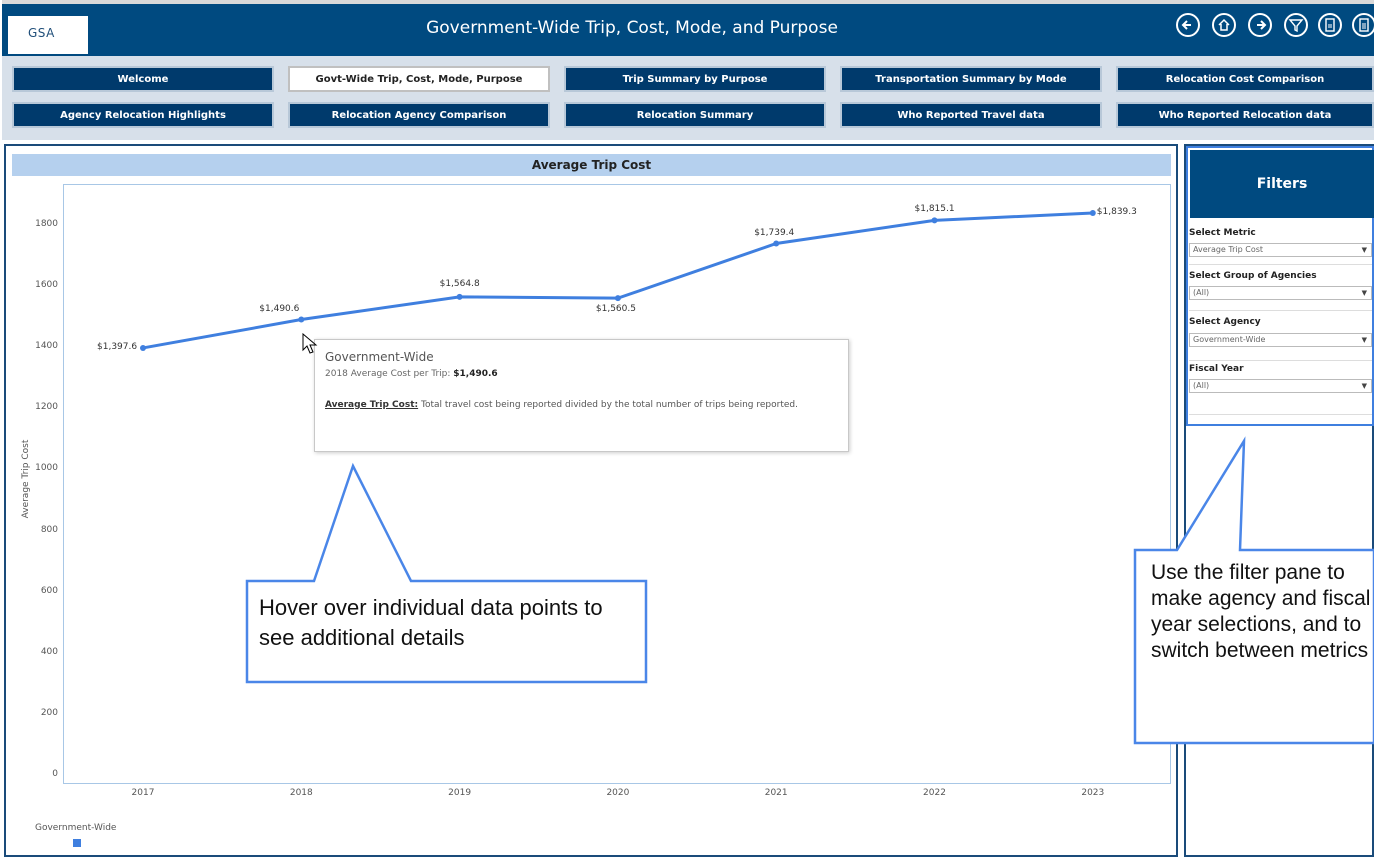  What do you see at coordinates (419, 115) in the screenshot?
I see `nav-relocation-agency-comparison: Relocation Agency Comparison` at bounding box center [419, 115].